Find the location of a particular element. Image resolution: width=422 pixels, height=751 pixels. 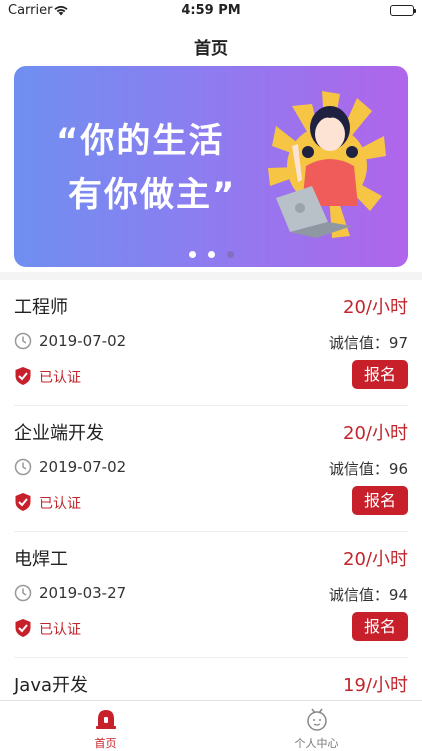

tab-bar: 首页 个人中心 is located at coordinates (211, 725).